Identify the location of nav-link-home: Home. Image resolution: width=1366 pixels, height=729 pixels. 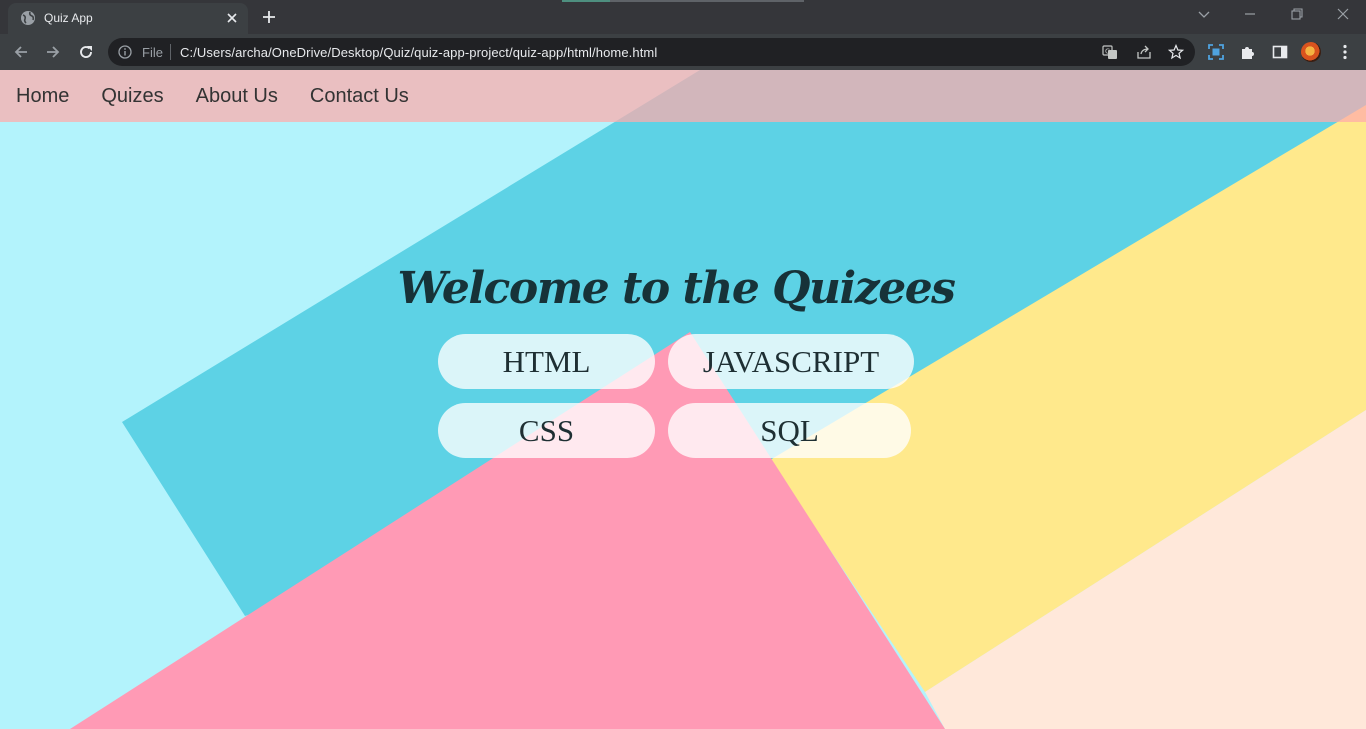
(42, 96).